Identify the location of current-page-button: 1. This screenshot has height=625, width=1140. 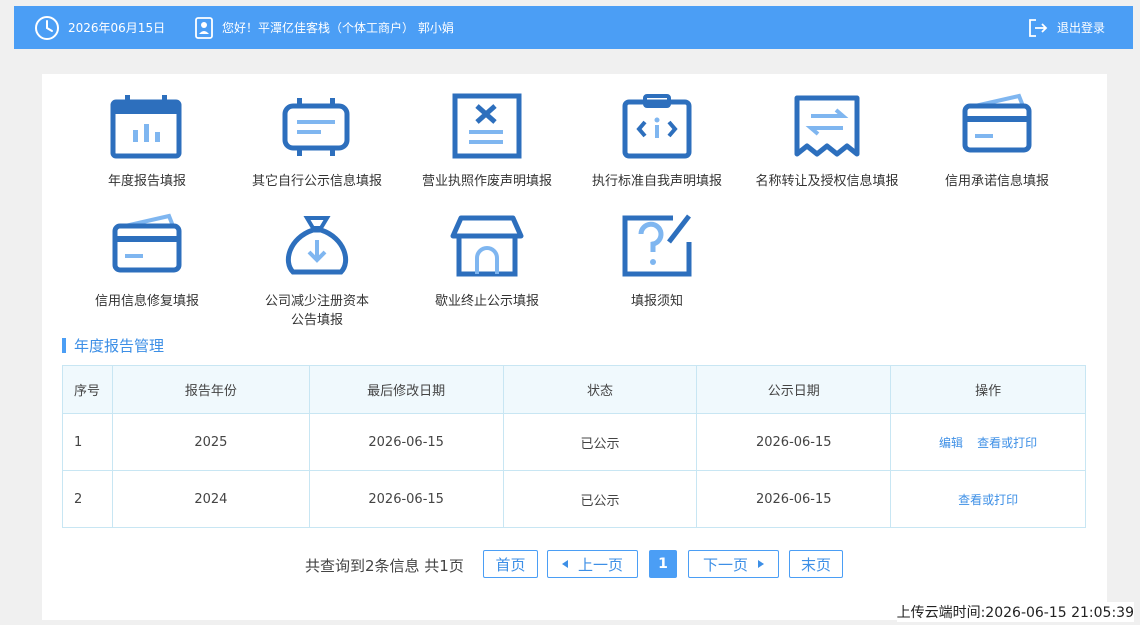
(663, 564).